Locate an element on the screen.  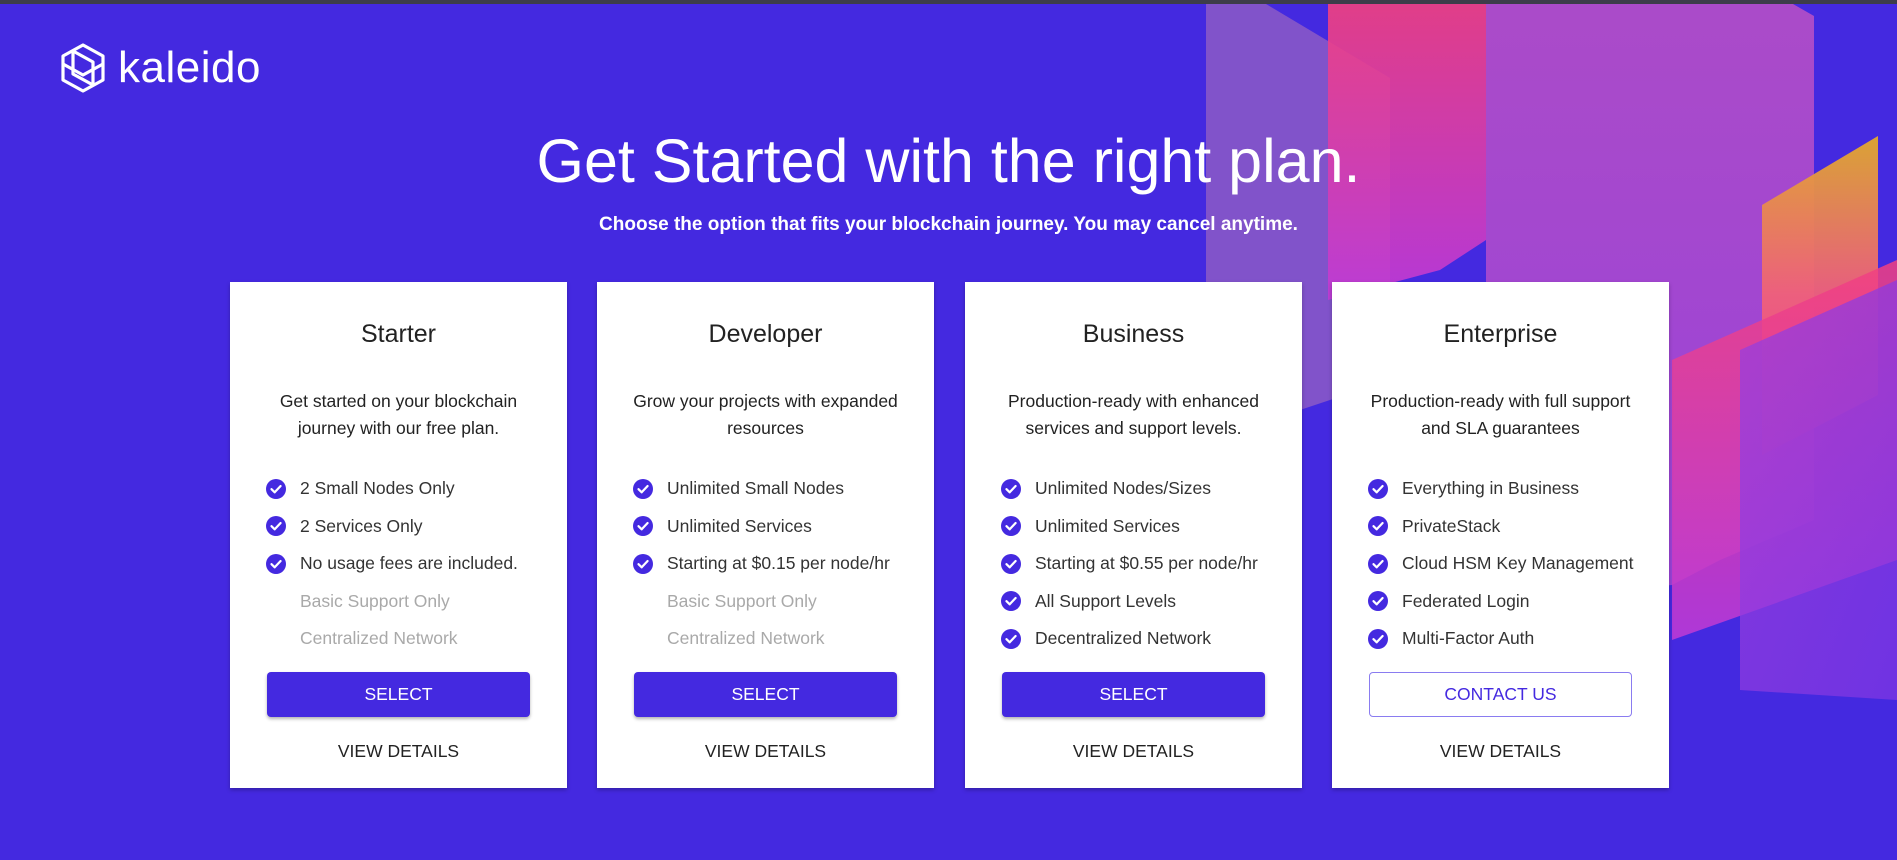
feature-text: Unlimited Small Nodes is located at coordinates (756, 488).